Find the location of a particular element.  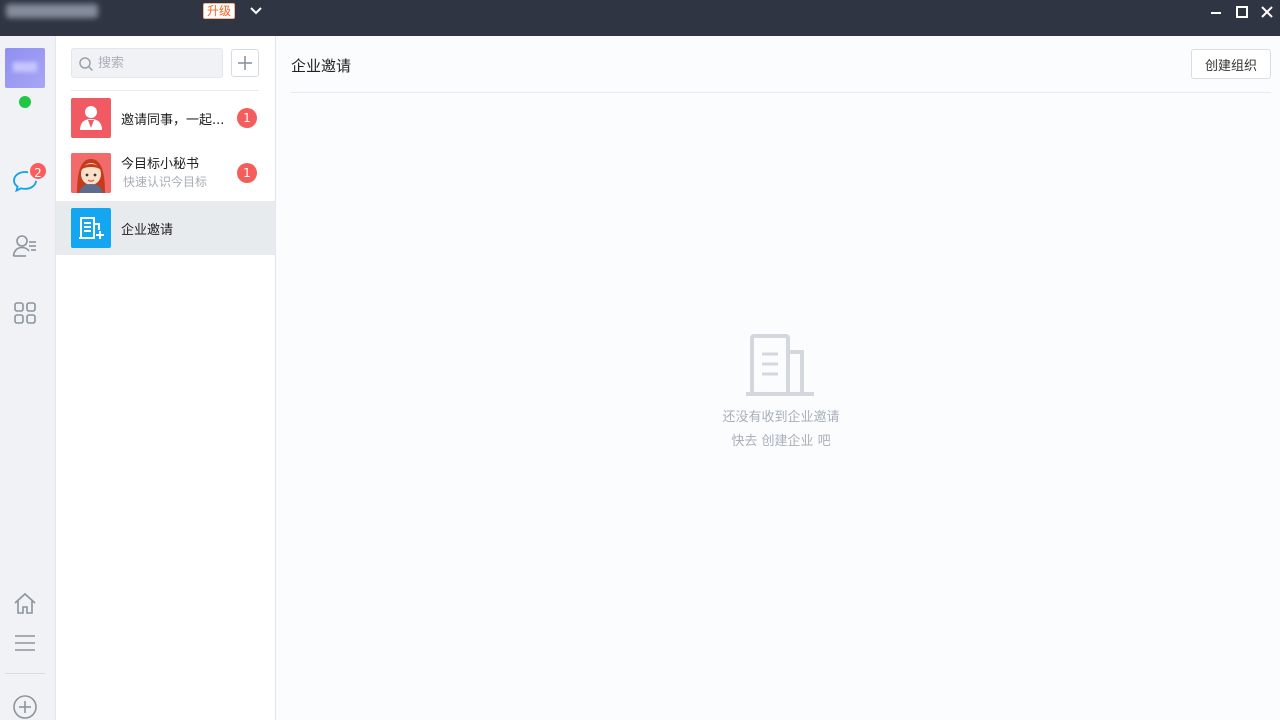

enterprise-invite-avatar is located at coordinates (91, 228).